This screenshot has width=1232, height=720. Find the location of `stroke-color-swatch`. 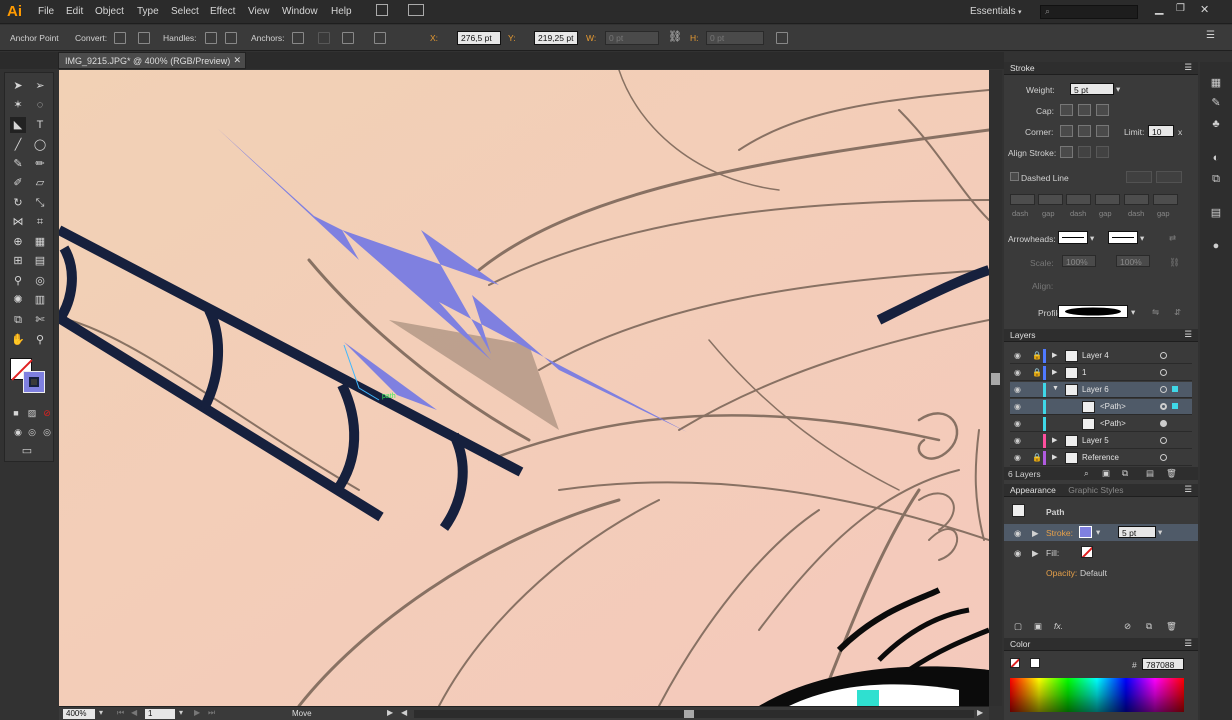

stroke-color-swatch is located at coordinates (1085, 532).